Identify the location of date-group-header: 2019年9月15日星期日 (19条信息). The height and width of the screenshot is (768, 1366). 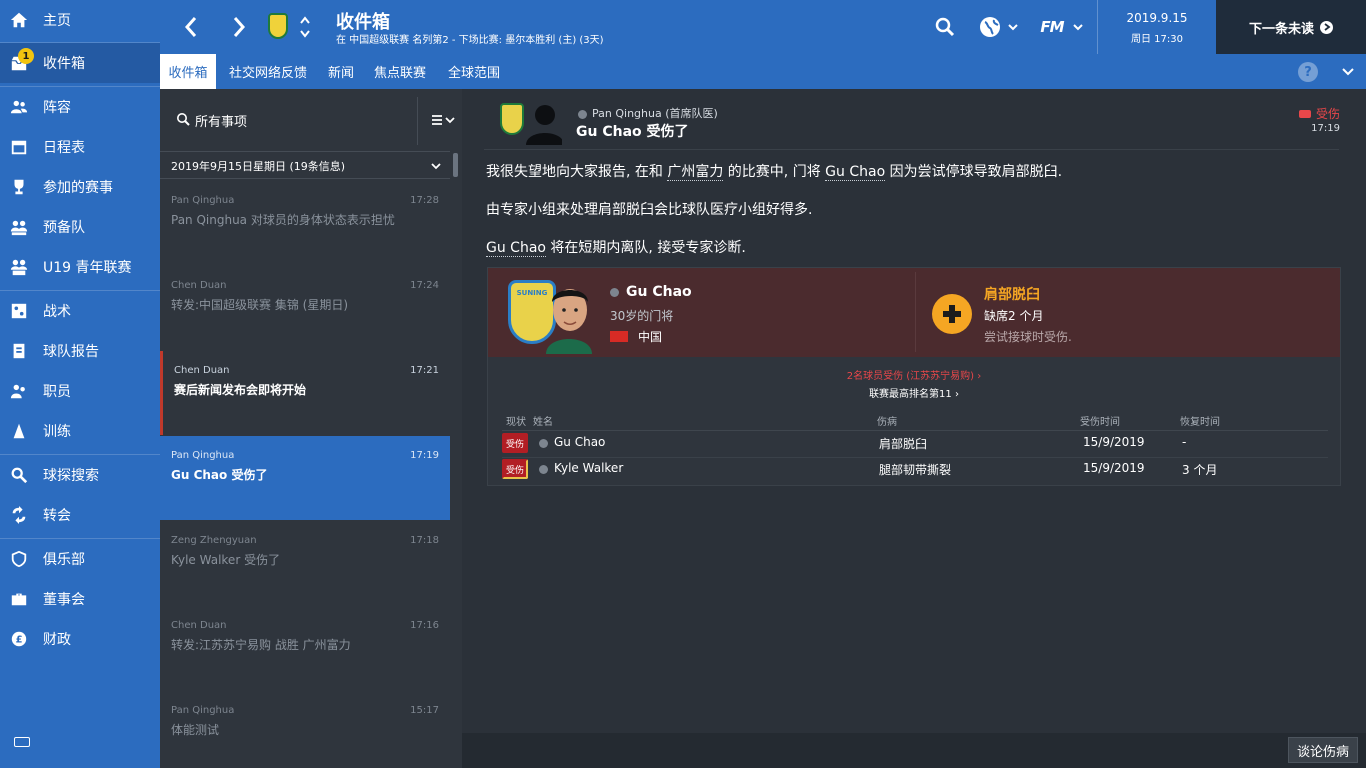
(305, 165).